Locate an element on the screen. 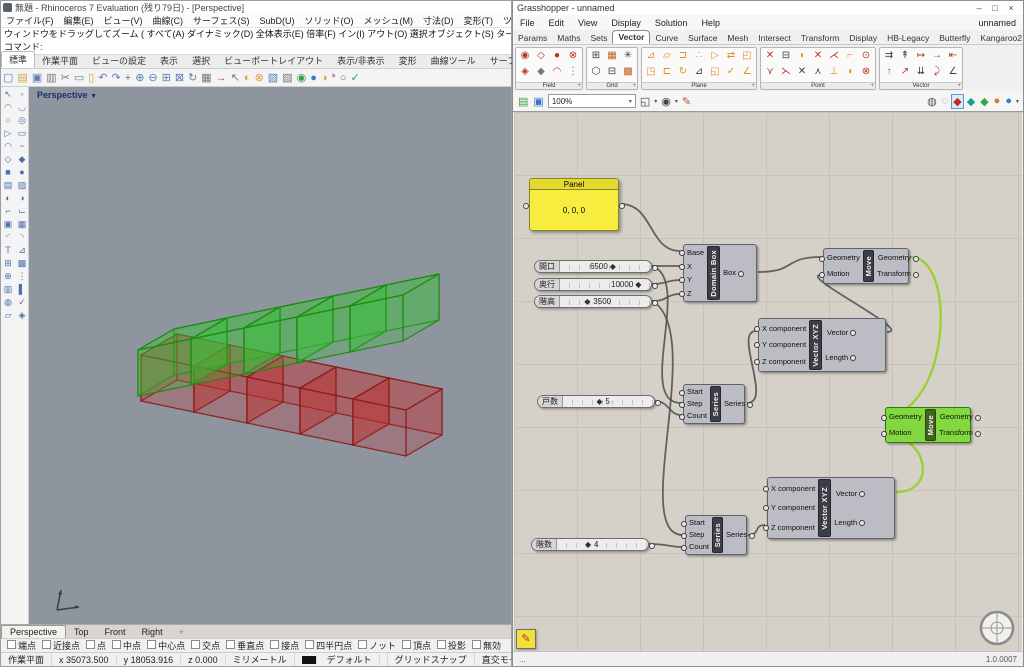  loft-icon: ▨ is located at coordinates (22, 185).